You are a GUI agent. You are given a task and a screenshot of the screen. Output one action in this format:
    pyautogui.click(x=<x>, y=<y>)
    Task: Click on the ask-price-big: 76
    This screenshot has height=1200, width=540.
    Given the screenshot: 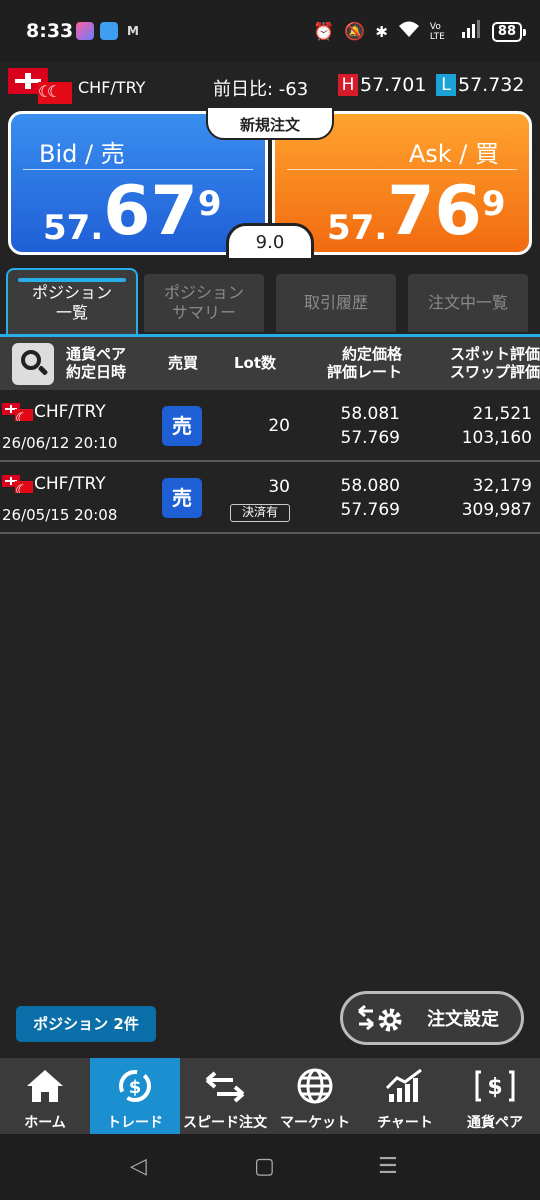 What is the action you would take?
    pyautogui.click(x=434, y=211)
    